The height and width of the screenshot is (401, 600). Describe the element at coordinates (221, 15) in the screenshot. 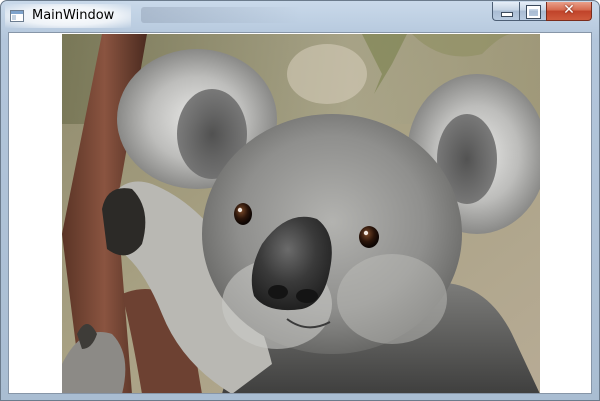

I see `background-window-ghost` at that location.